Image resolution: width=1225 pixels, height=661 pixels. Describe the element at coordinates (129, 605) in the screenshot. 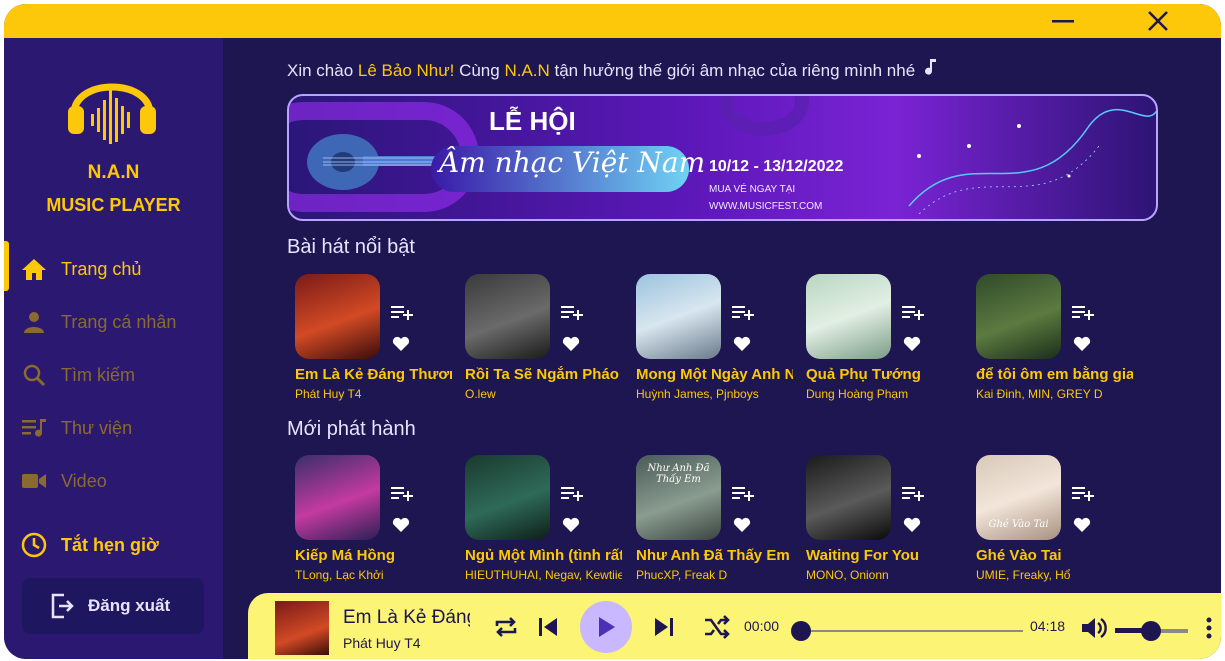

I see `logout-label: Đăng xuất` at that location.